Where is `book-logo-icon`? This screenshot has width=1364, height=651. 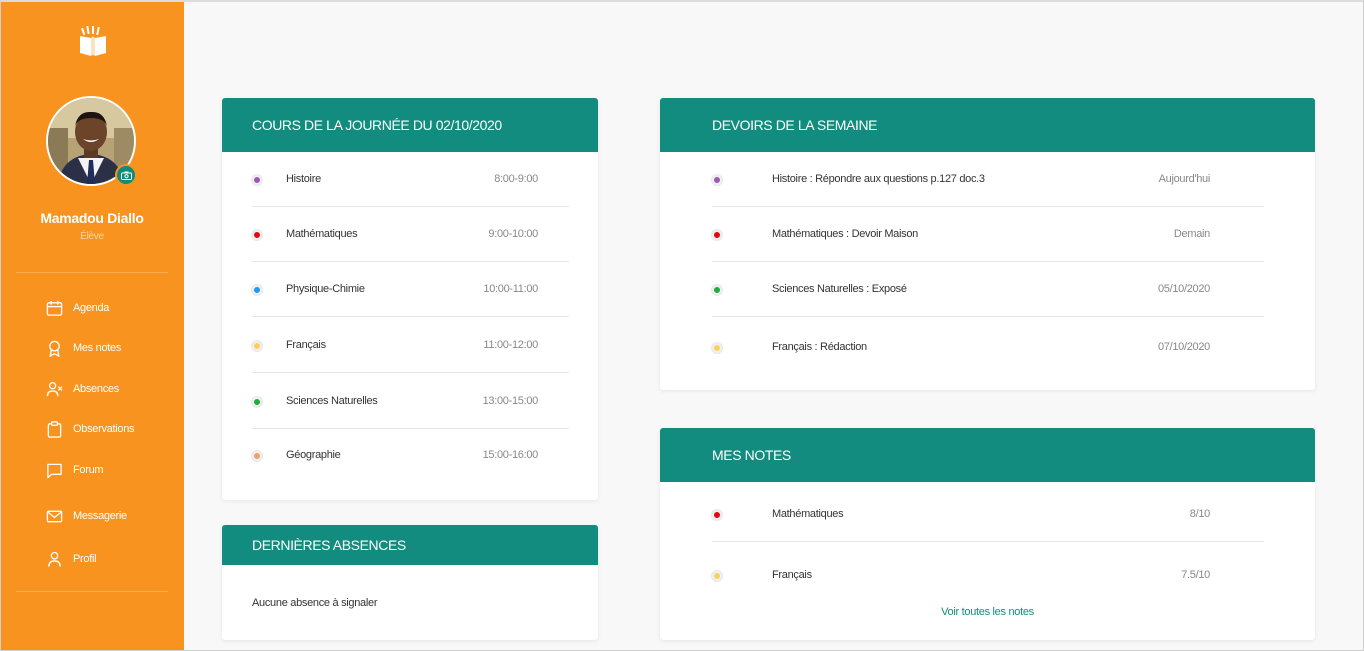
book-logo-icon is located at coordinates (93, 42).